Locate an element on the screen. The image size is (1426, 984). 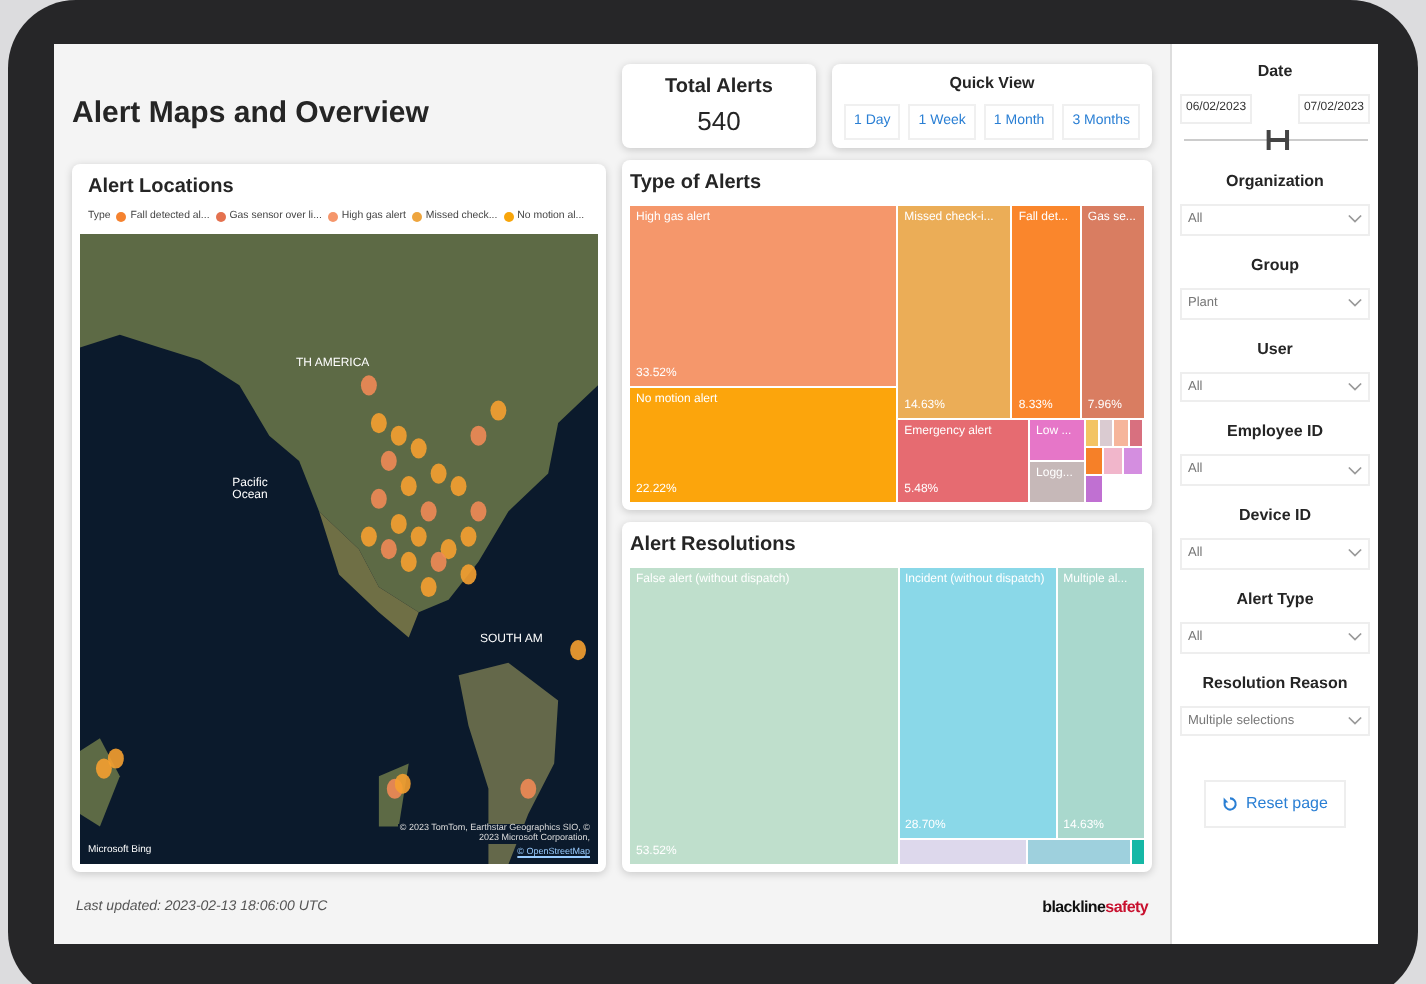
reset-icon is located at coordinates (1230, 804).